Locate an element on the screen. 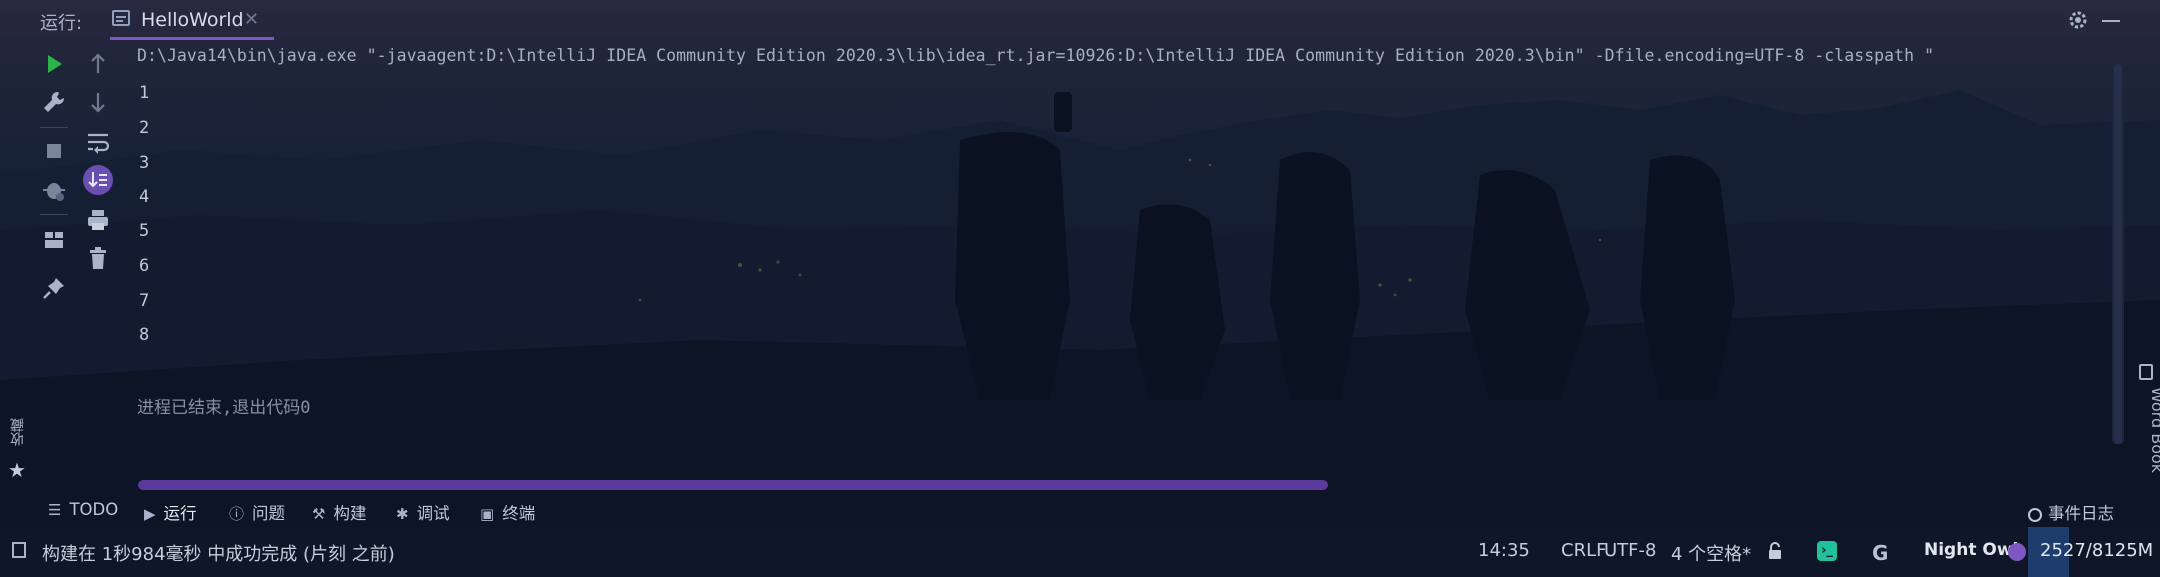  gear-icon is located at coordinates (2078, 20).